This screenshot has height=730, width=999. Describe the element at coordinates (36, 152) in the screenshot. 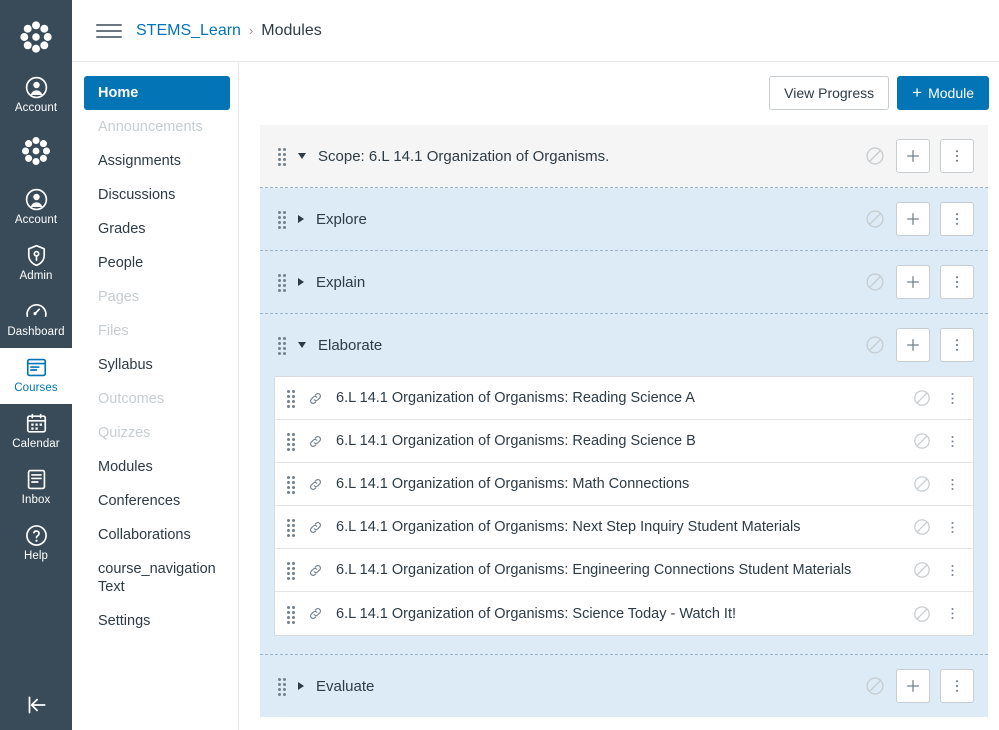

I see `global-nav-item-logo` at that location.